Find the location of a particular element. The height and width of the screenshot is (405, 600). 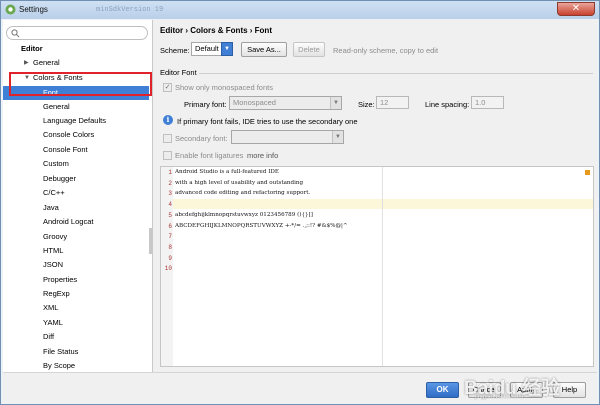

sidebar-item: By Scope is located at coordinates (76, 365).